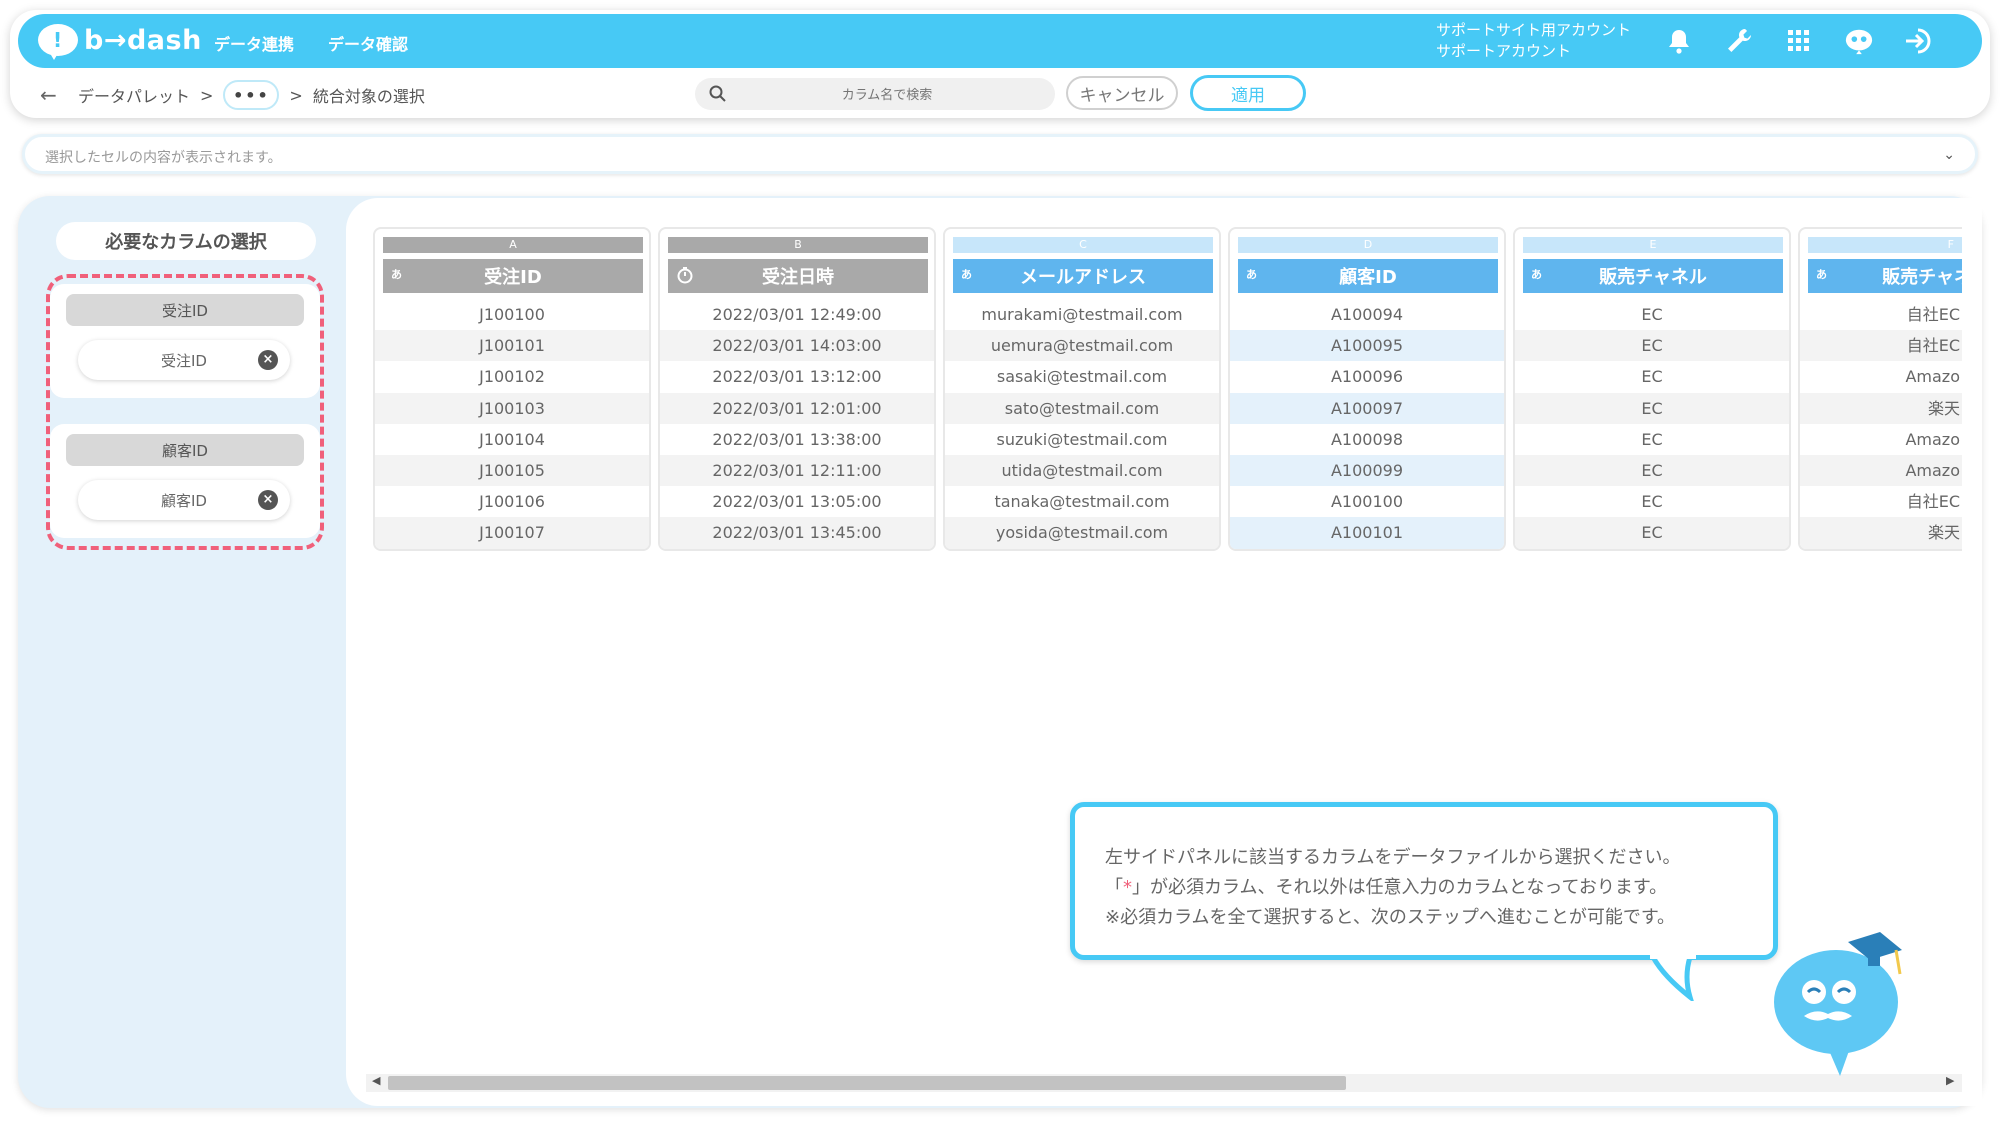  Describe the element at coordinates (1367, 439) in the screenshot. I see `table-cell: A100098` at that location.